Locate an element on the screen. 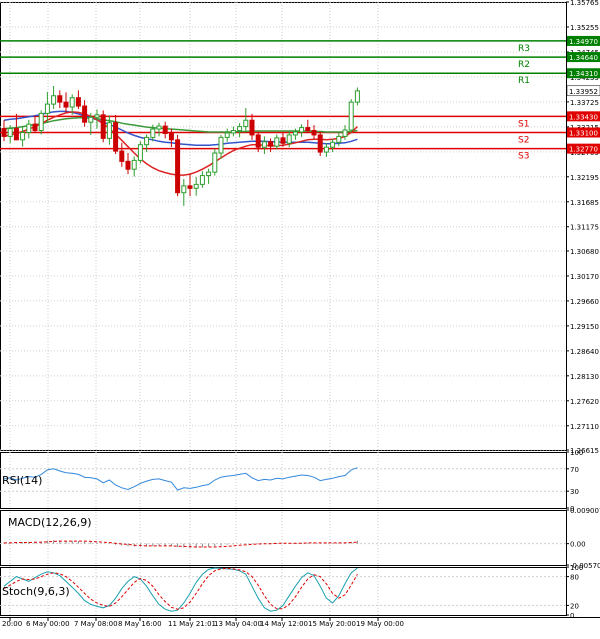 This screenshot has width=600, height=639. rsi-tick-label: 100 is located at coordinates (576, 453).